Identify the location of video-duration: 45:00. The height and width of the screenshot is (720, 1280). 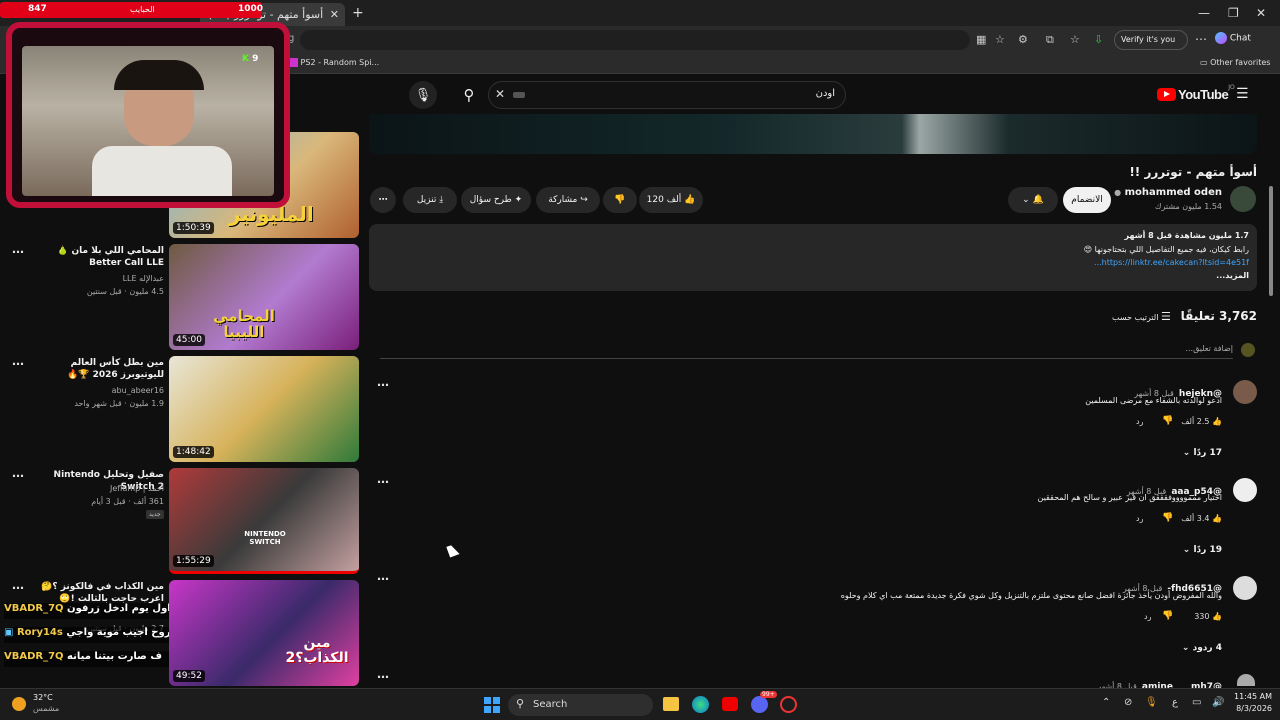
(189, 340).